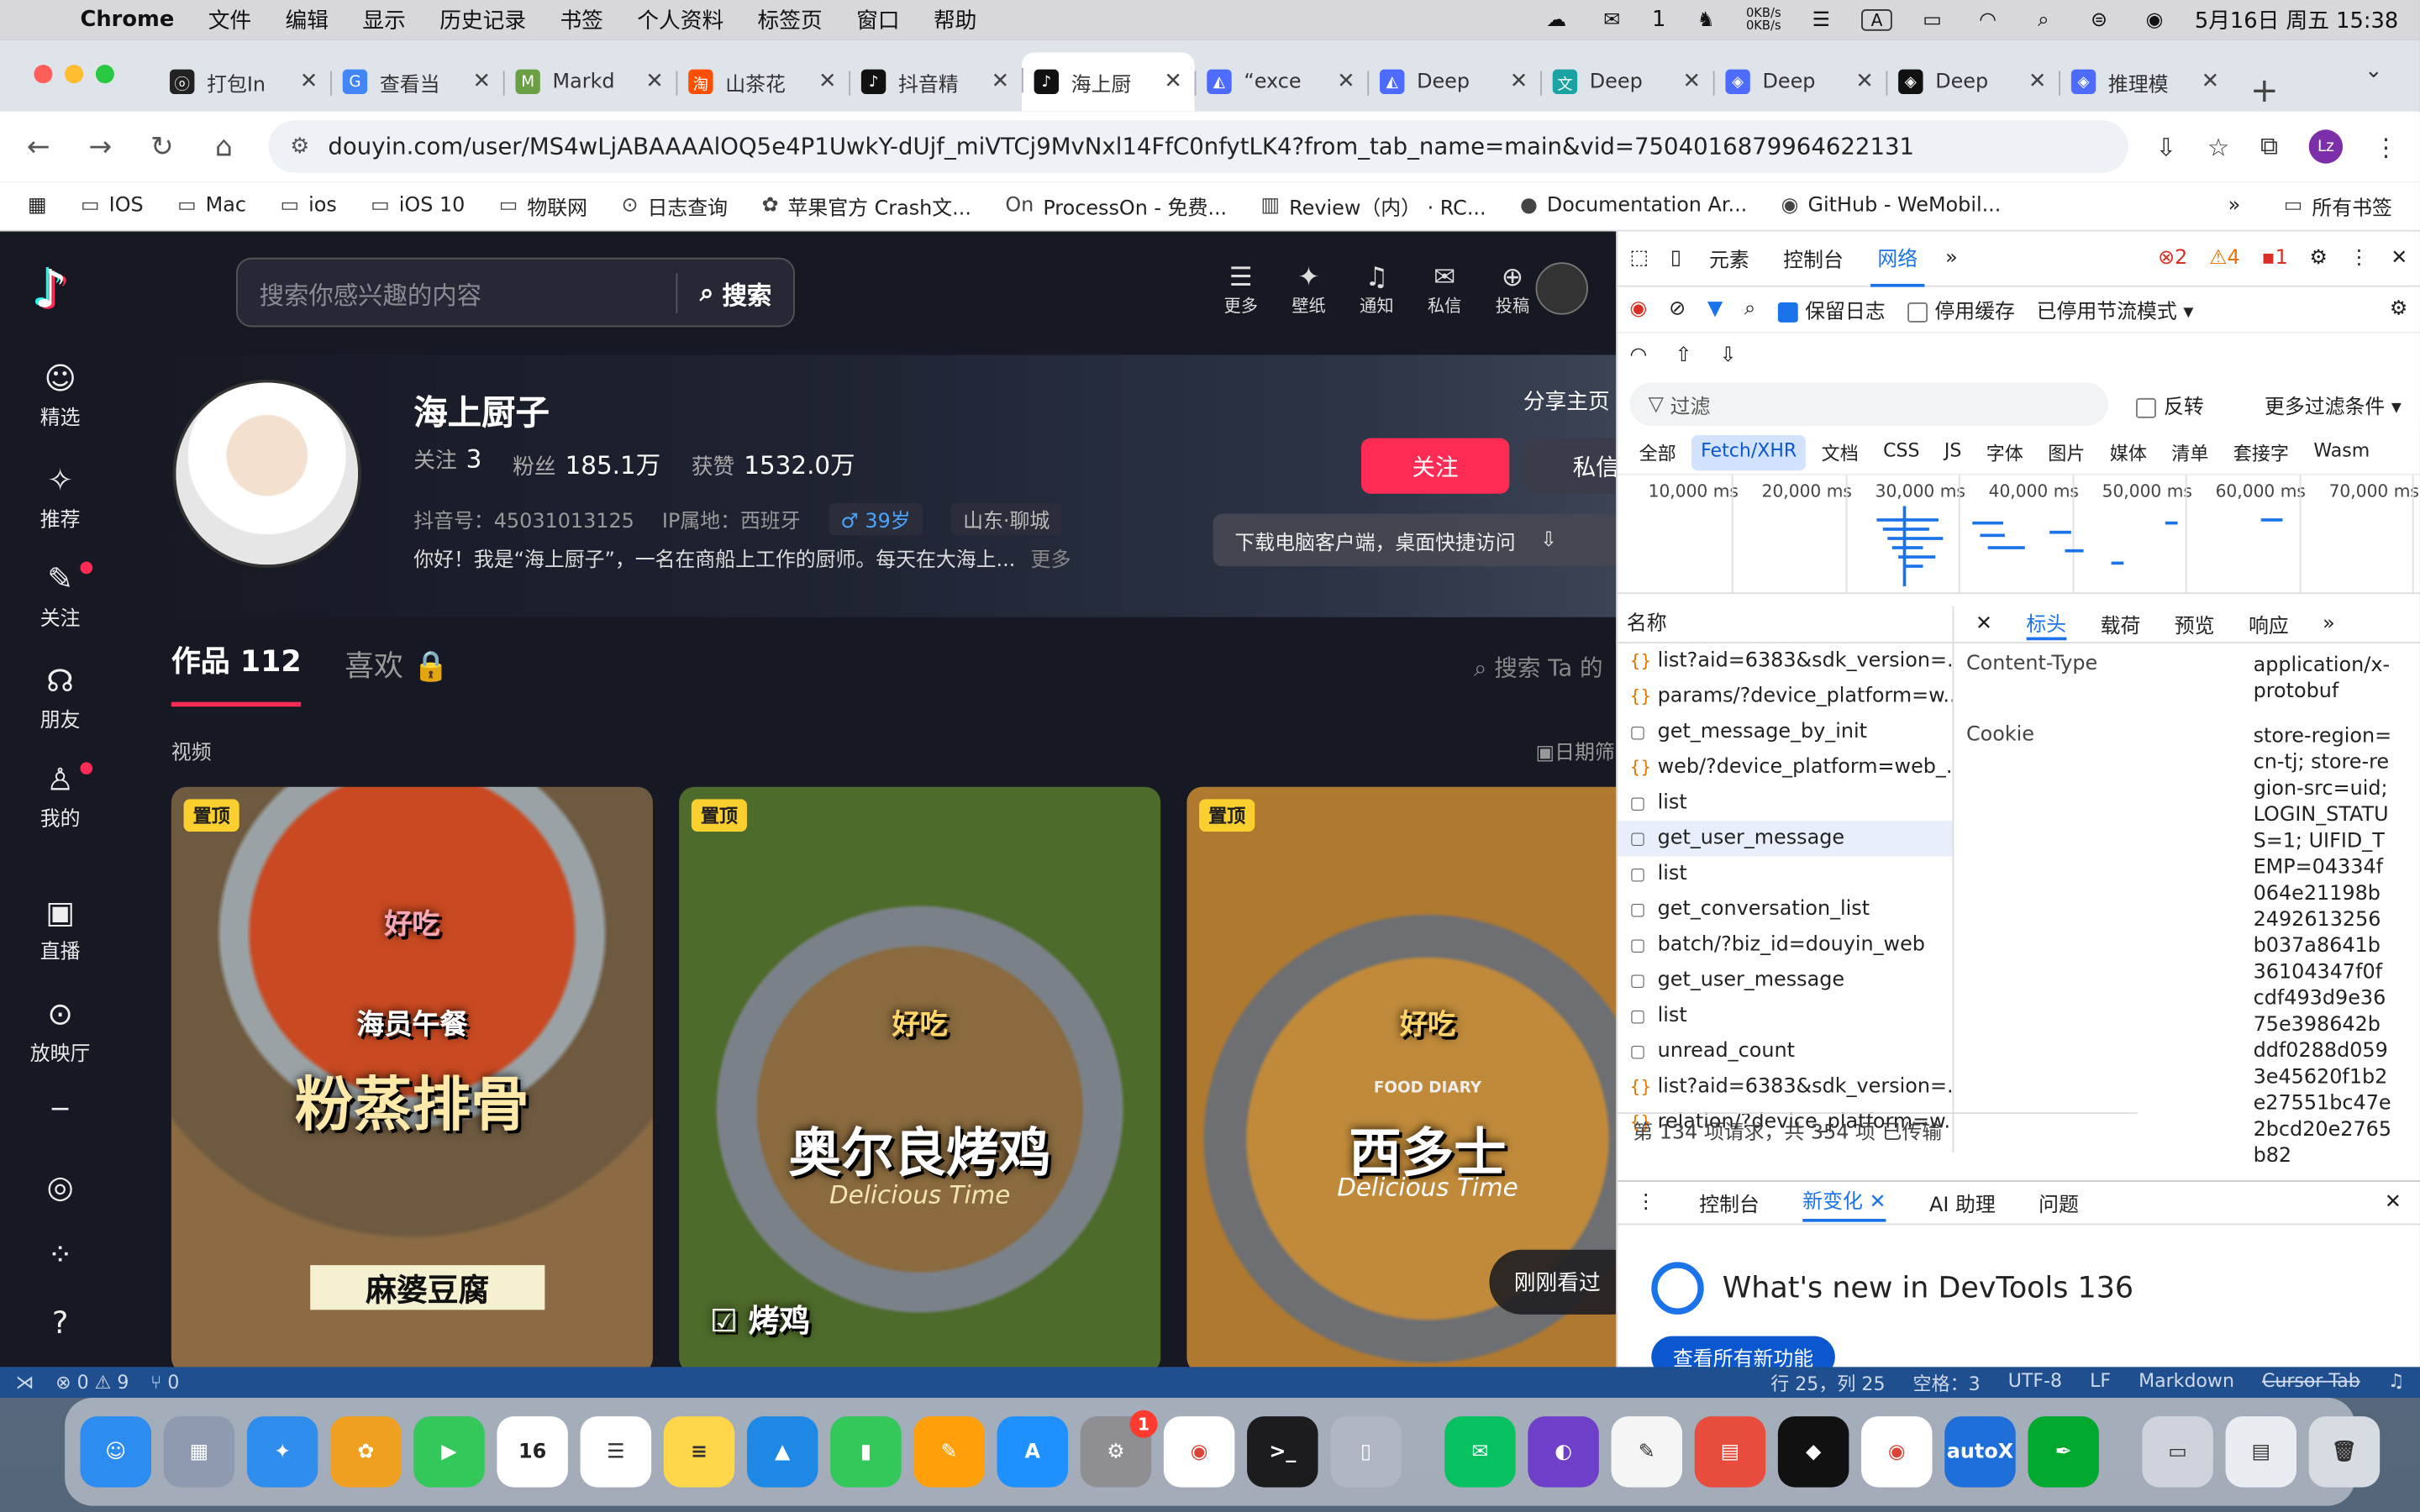  Describe the element at coordinates (1821, 21) in the screenshot. I see `stack-icon: ☰` at that location.